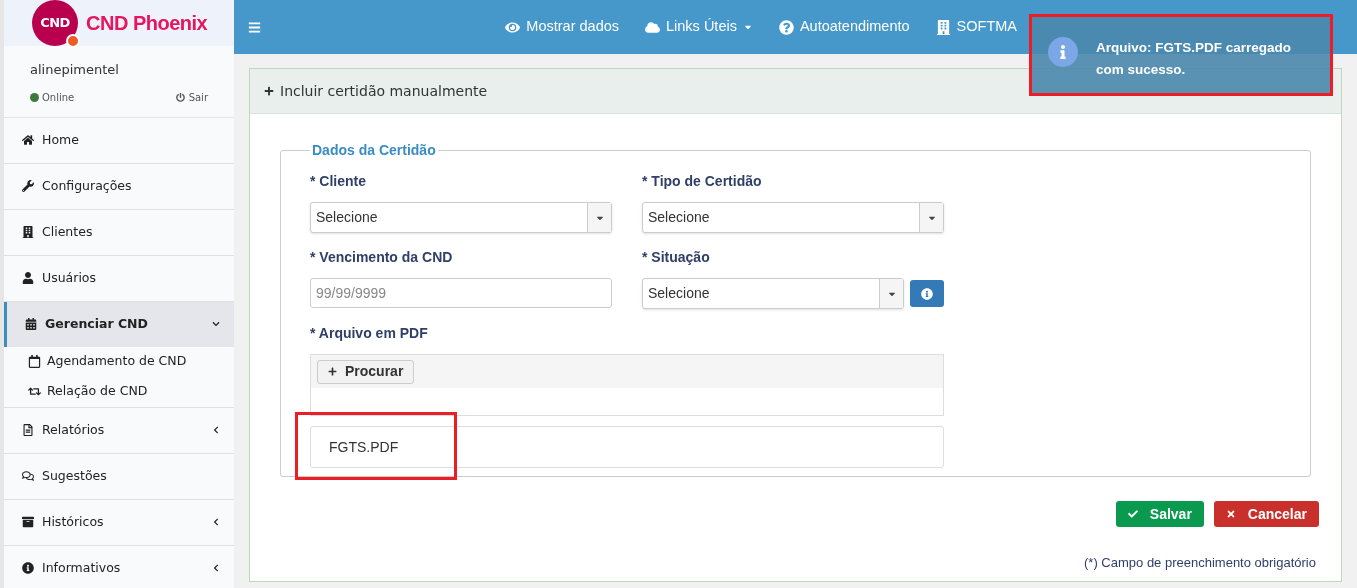  What do you see at coordinates (119, 140) in the screenshot?
I see `sidebar-item: Home` at bounding box center [119, 140].